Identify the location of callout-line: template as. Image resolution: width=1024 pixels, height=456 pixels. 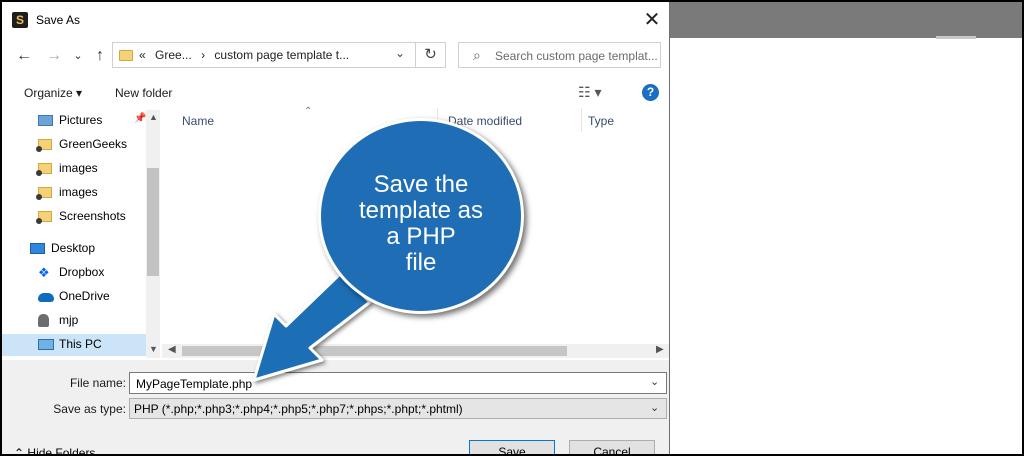
(421, 210).